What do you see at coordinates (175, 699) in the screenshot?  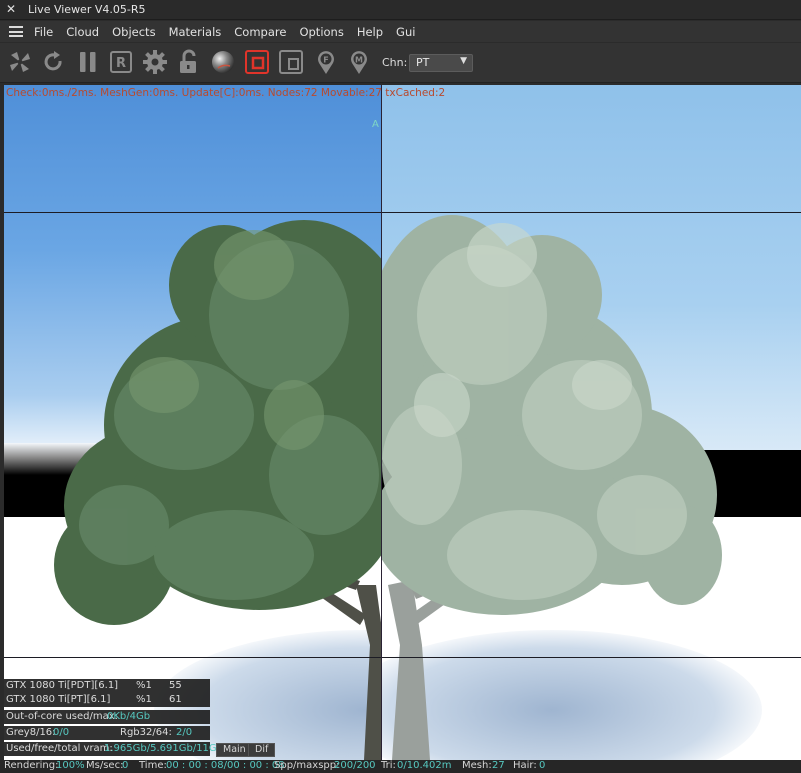 I see `gpu-temp: 61` at bounding box center [175, 699].